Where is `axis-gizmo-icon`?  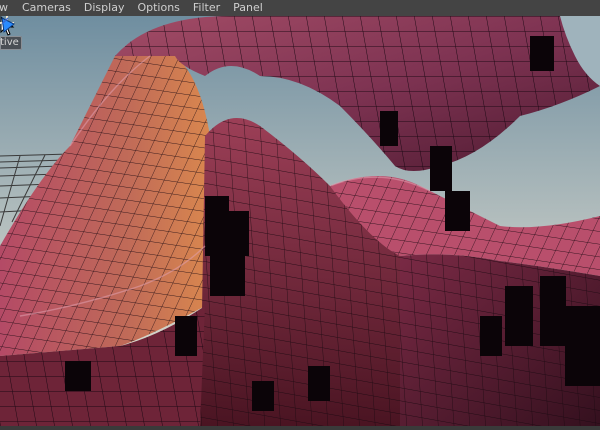
axis-gizmo-icon is located at coordinates (5, 21).